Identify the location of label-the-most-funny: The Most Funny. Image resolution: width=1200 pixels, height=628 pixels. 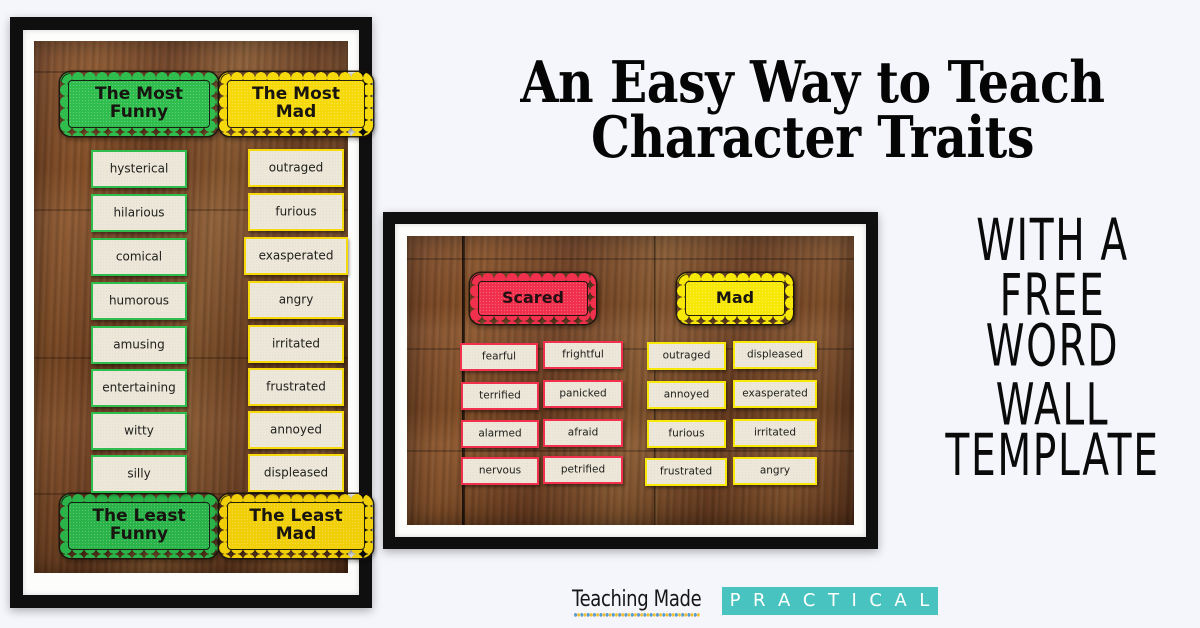
(139, 104).